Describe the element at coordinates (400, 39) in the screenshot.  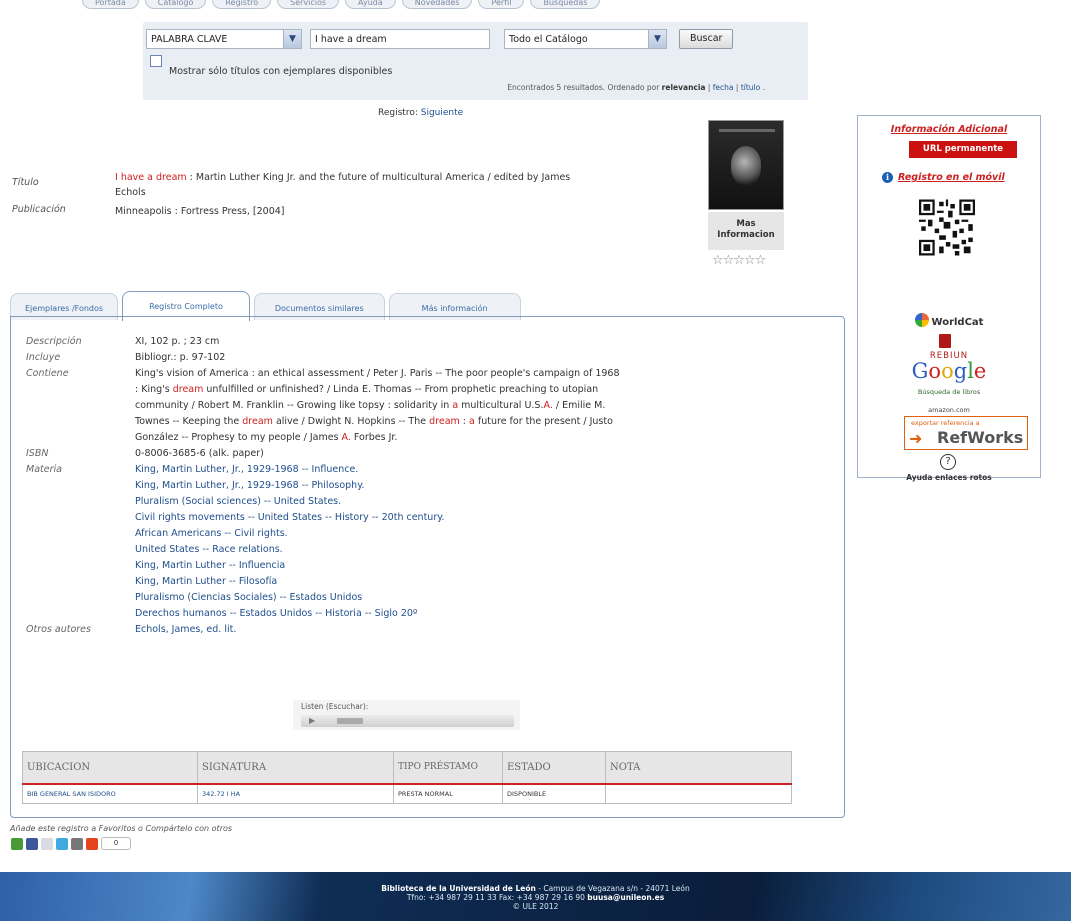
I see `search-input: I have a dream` at that location.